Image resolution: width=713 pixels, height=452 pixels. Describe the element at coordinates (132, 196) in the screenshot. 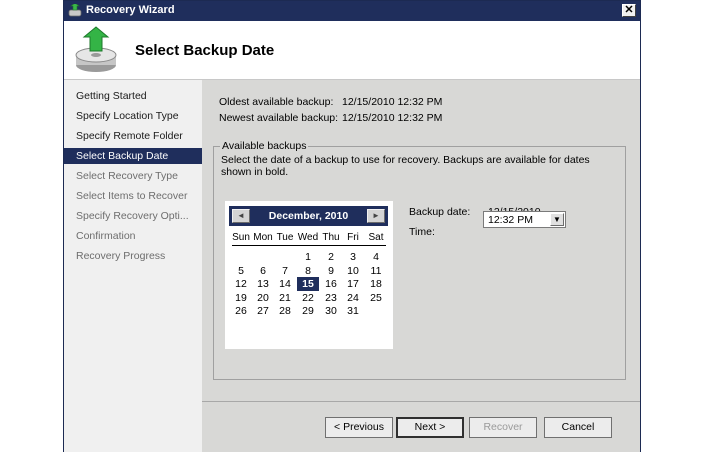

I see `nav-step-select-items-to-recover: Select Items to Recover` at that location.